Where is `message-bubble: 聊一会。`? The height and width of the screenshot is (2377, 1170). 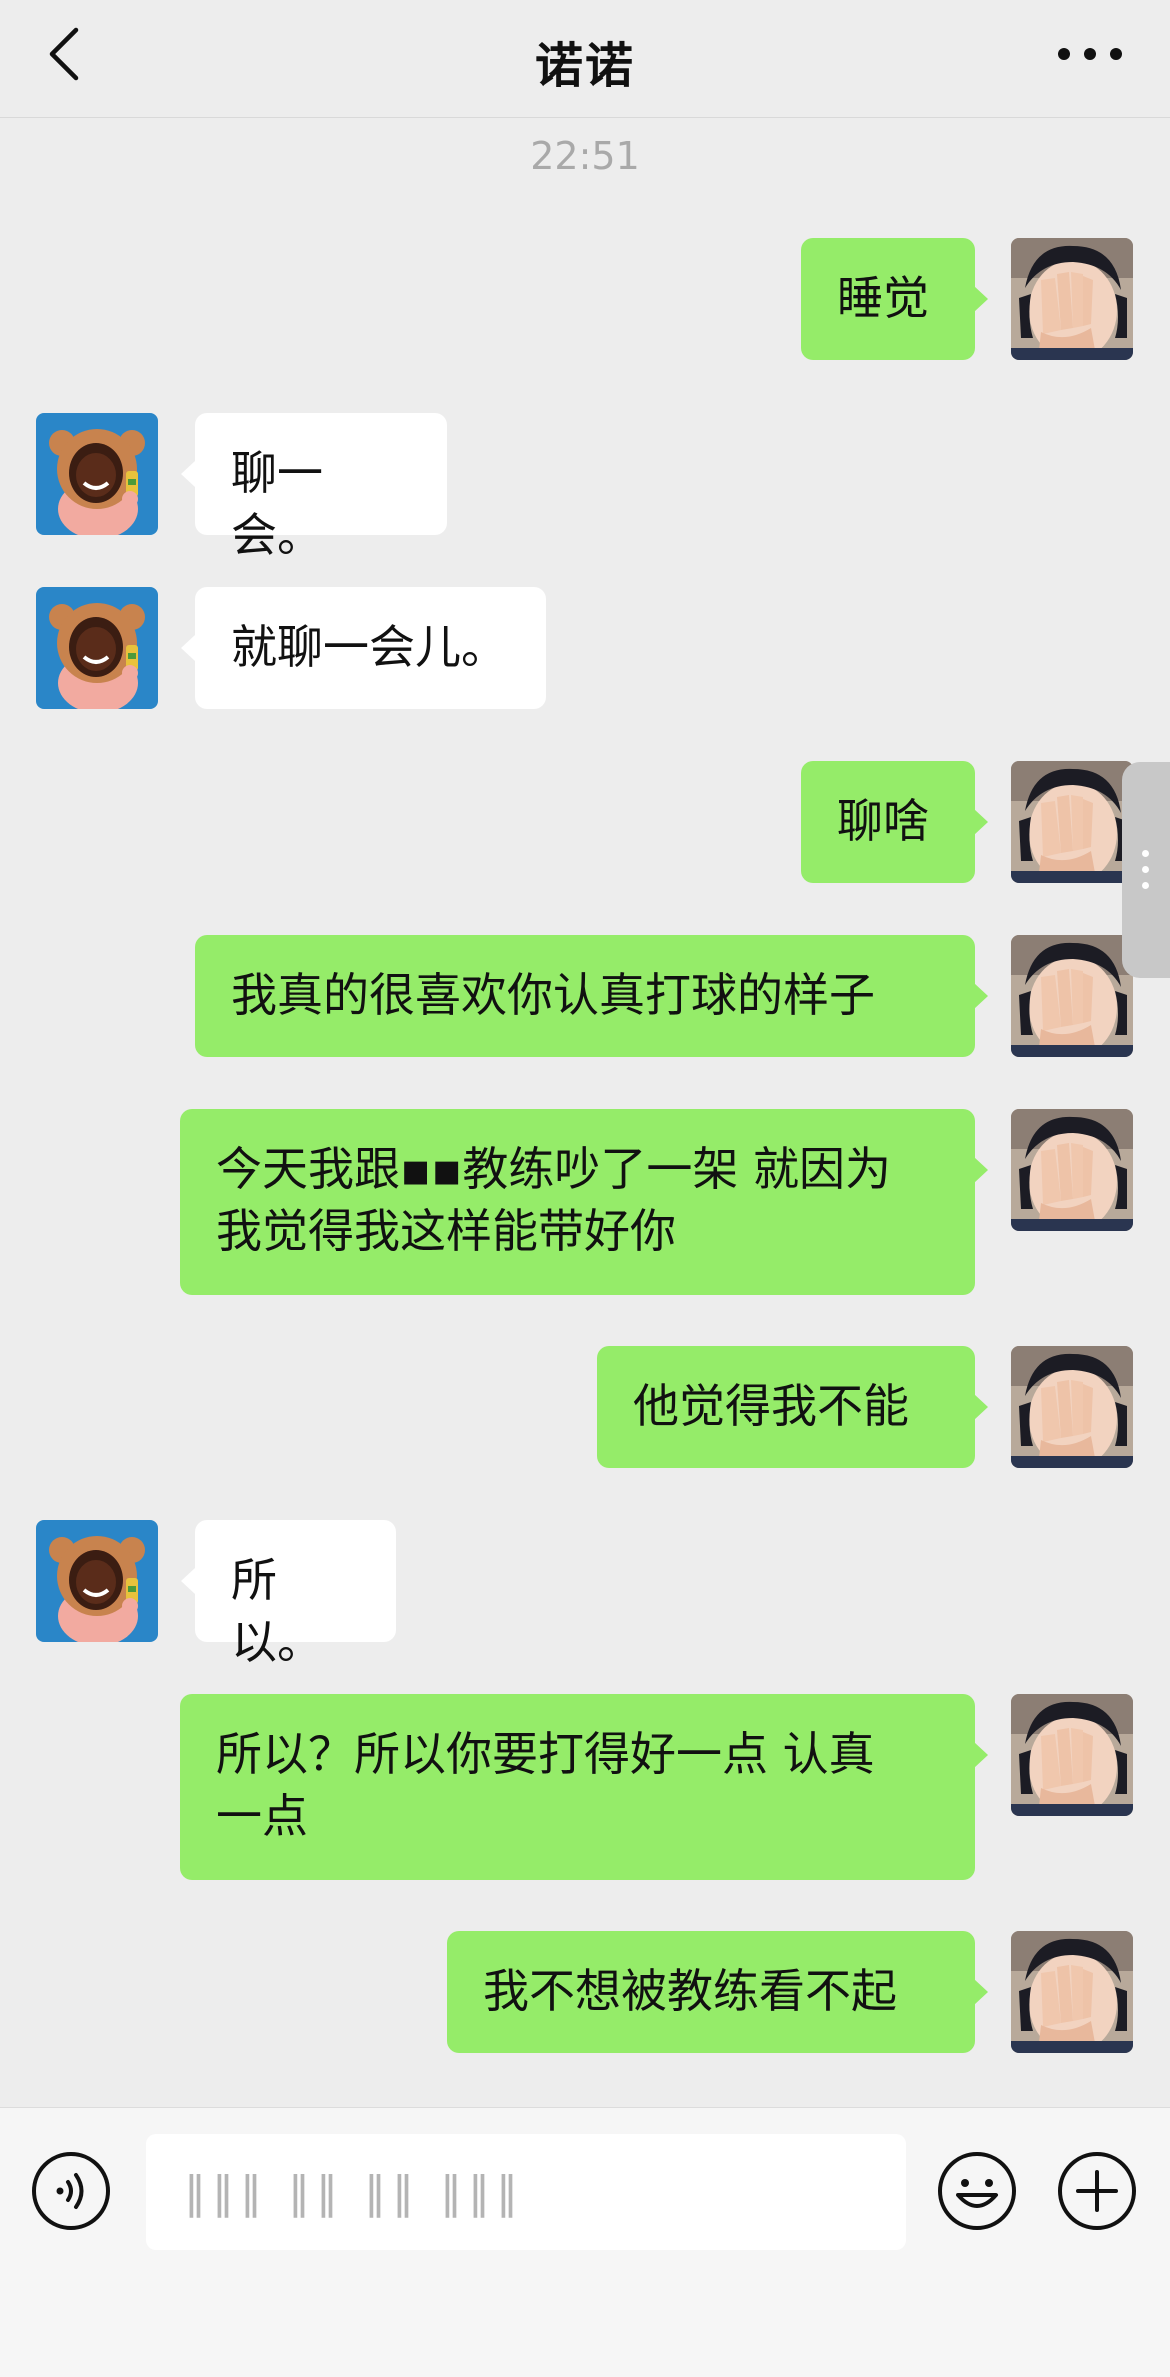
message-bubble: 聊一会。 is located at coordinates (321, 487).